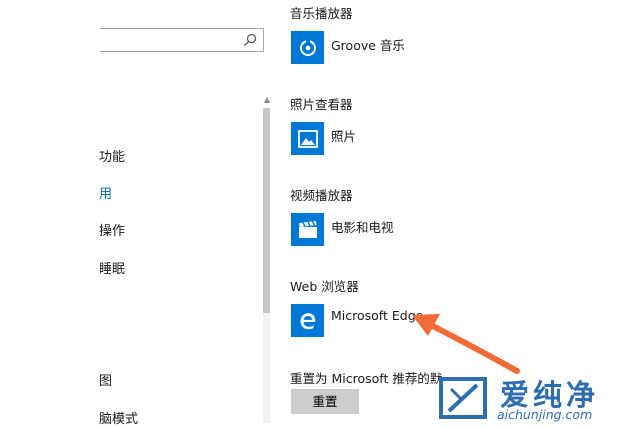 Image resolution: width=622 pixels, height=428 pixels. Describe the element at coordinates (112, 155) in the screenshot. I see `nav-item-features: 功能` at that location.